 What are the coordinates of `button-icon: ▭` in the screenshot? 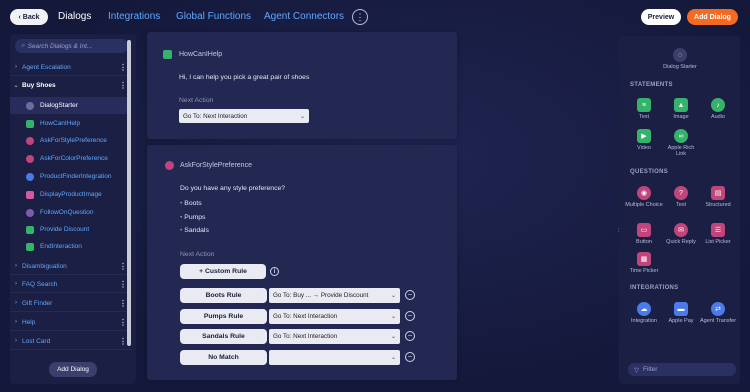 It's located at (644, 230).